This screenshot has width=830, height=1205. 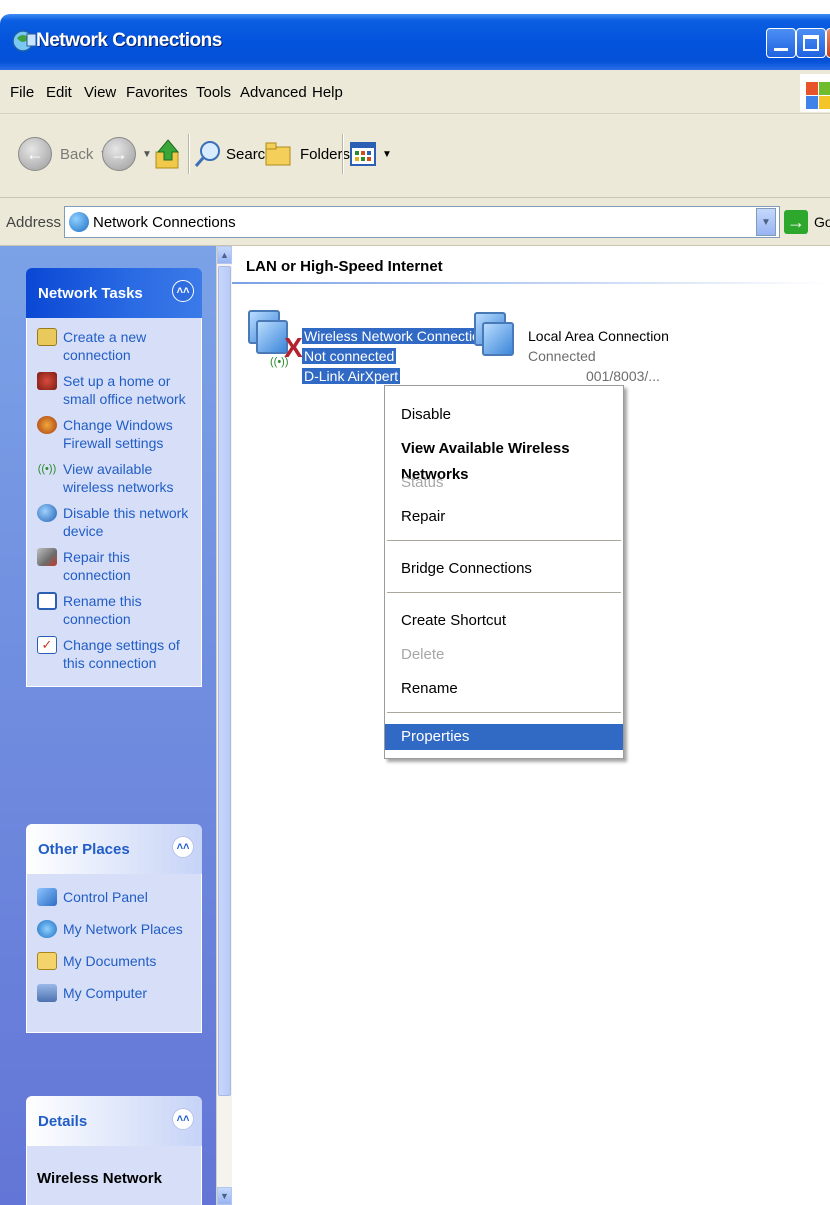 I want to click on task-home-network: Set up a home or small office network, so click(x=115, y=390).